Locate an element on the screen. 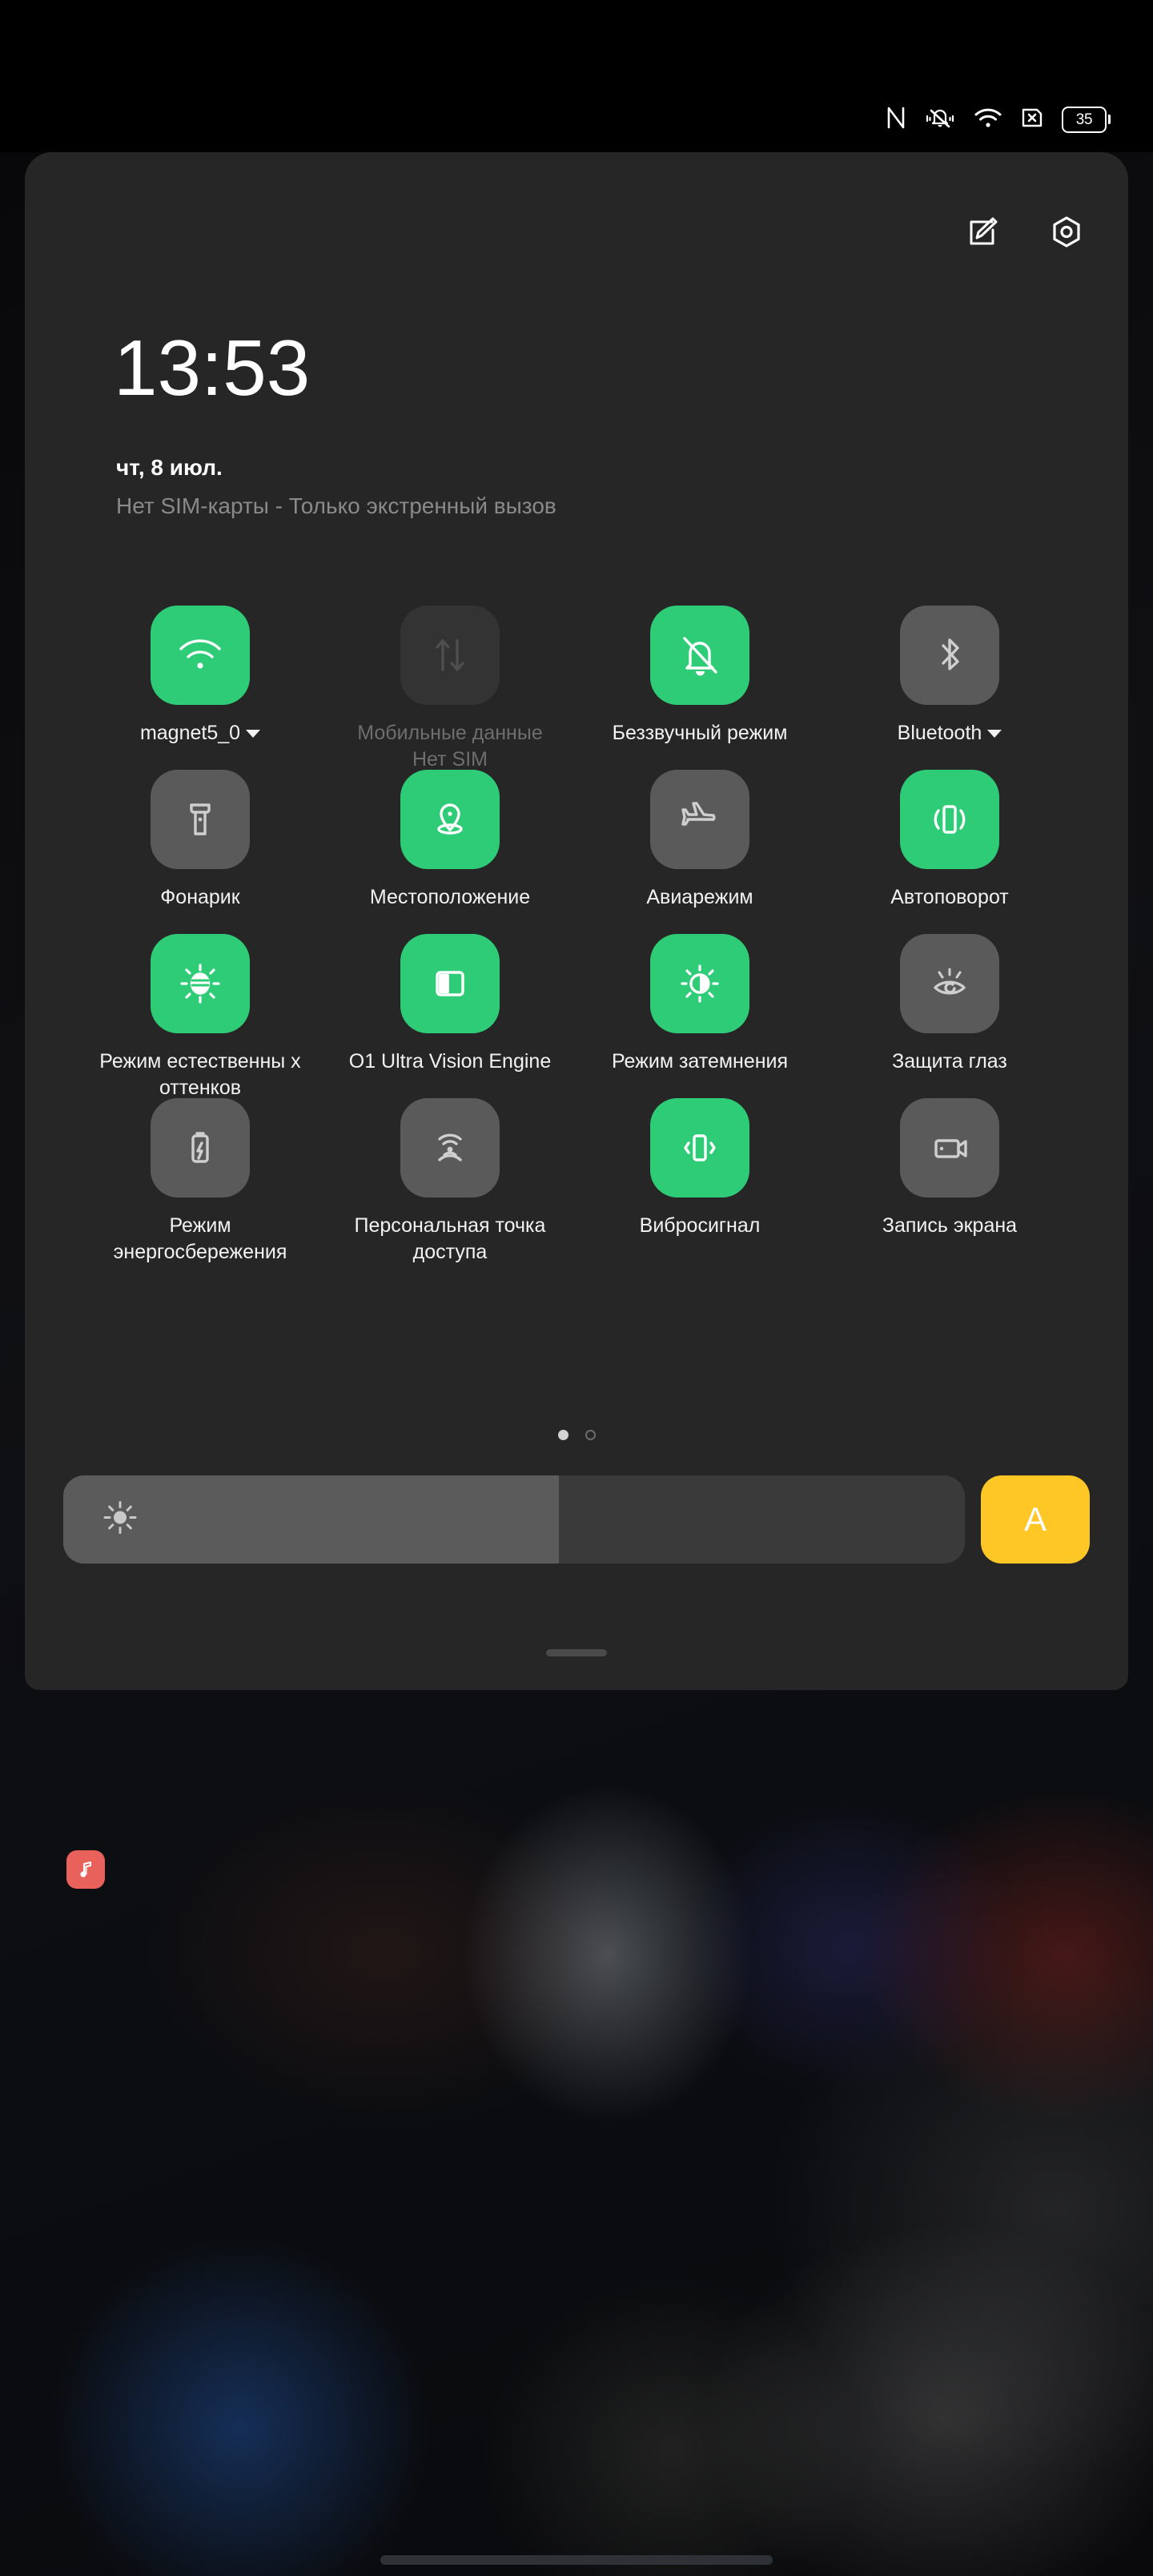 This screenshot has height=2576, width=1153. tile-natural-tone: Режим естественны х оттенков is located at coordinates (200, 1017).